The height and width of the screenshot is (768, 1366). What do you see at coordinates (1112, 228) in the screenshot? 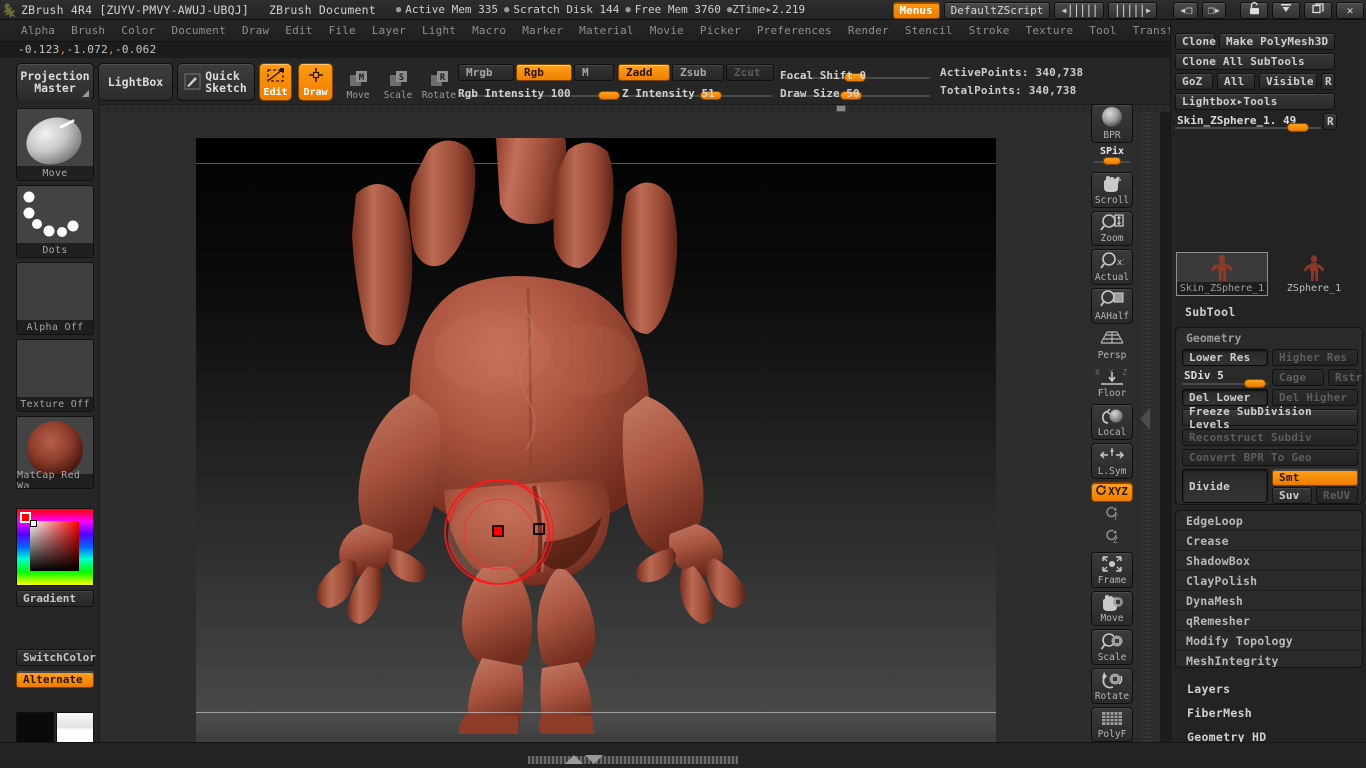
I see `zoom-button: Zoom` at bounding box center [1112, 228].